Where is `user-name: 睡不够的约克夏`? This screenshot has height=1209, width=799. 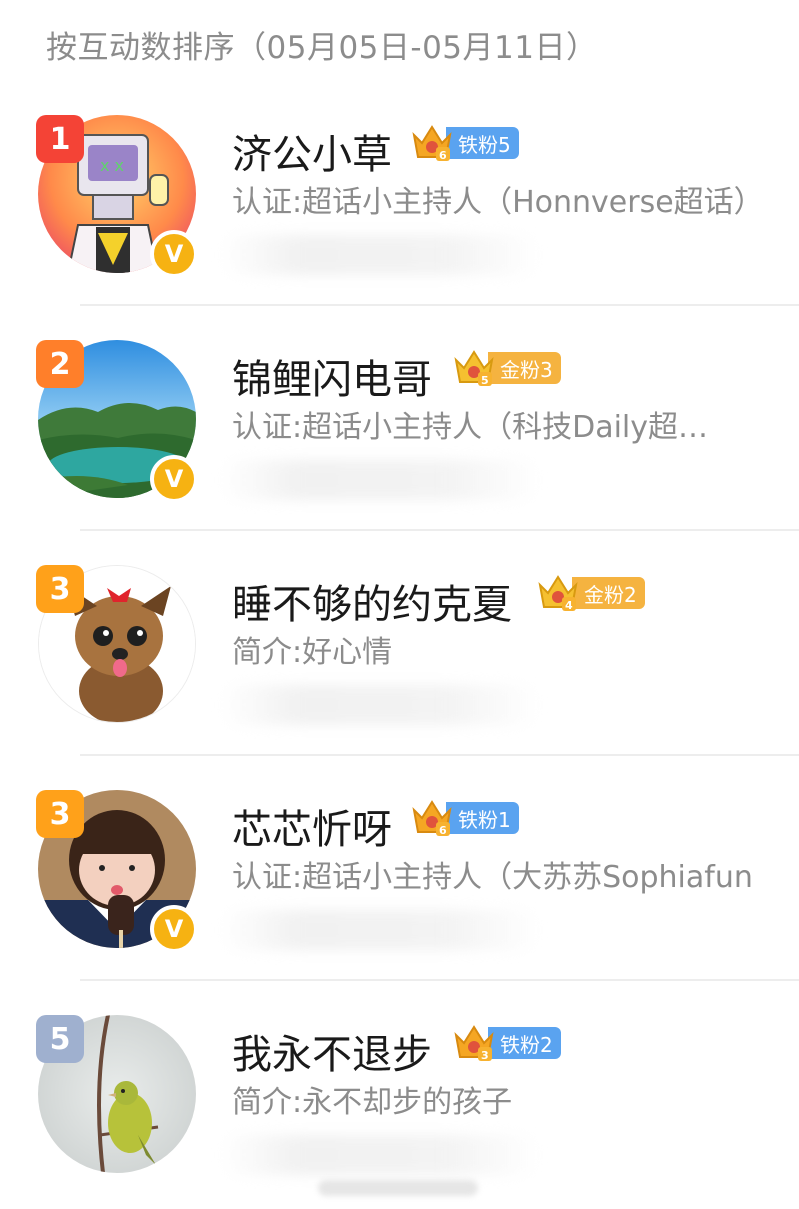
user-name: 睡不够的约克夏 is located at coordinates (372, 601).